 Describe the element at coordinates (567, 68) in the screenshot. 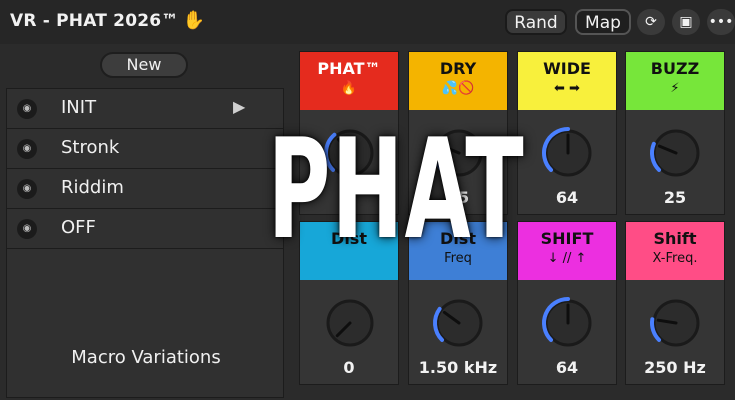

I see `macro-label: WIDE` at that location.